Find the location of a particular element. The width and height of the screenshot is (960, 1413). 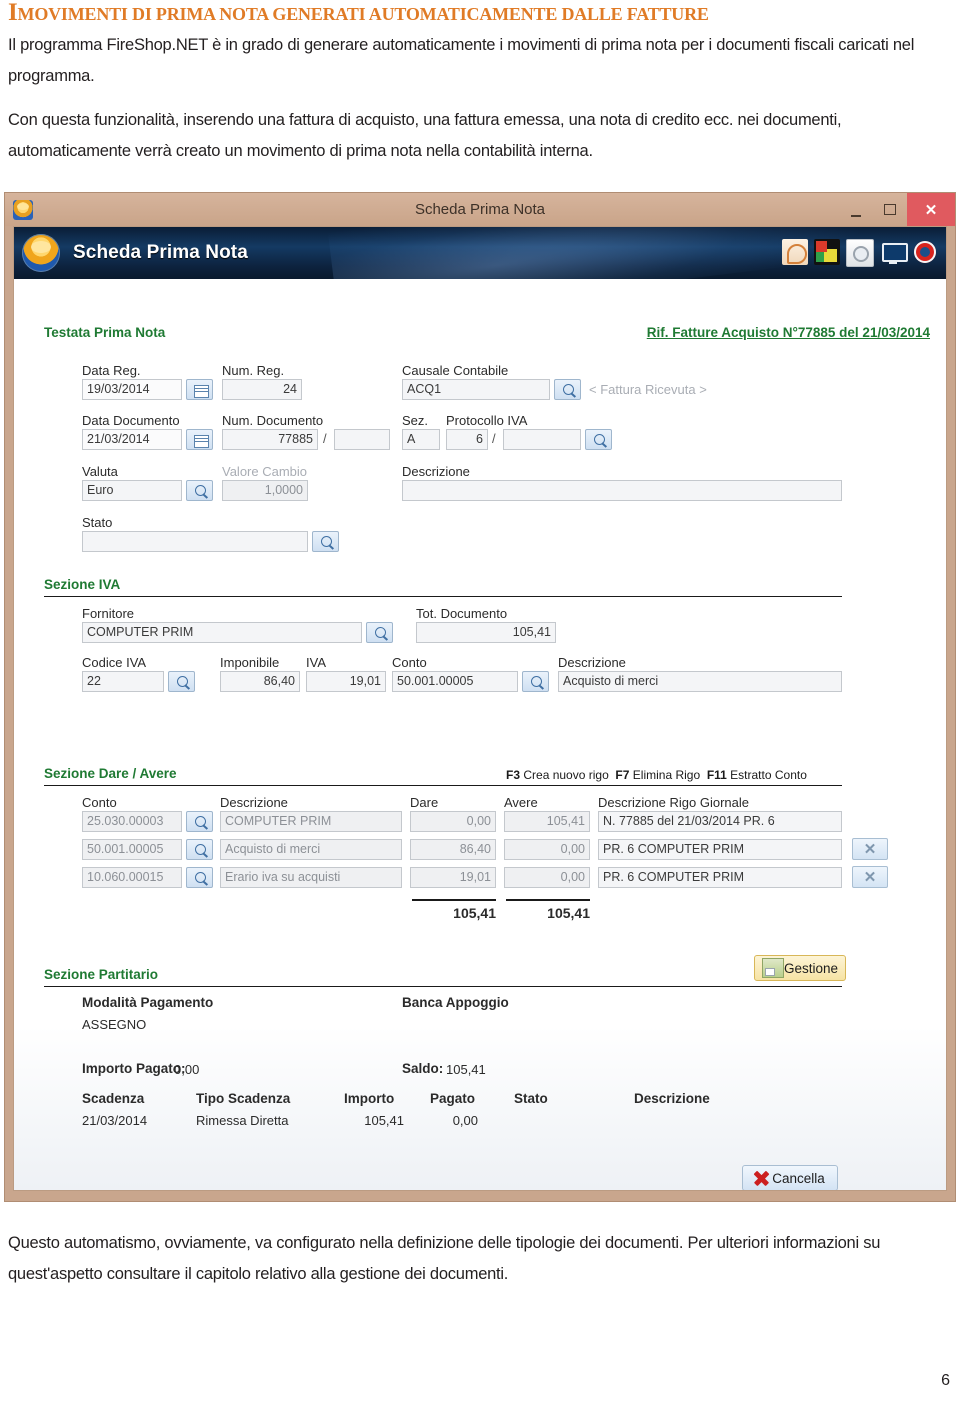

cancella-button: Cancella is located at coordinates (790, 1177).